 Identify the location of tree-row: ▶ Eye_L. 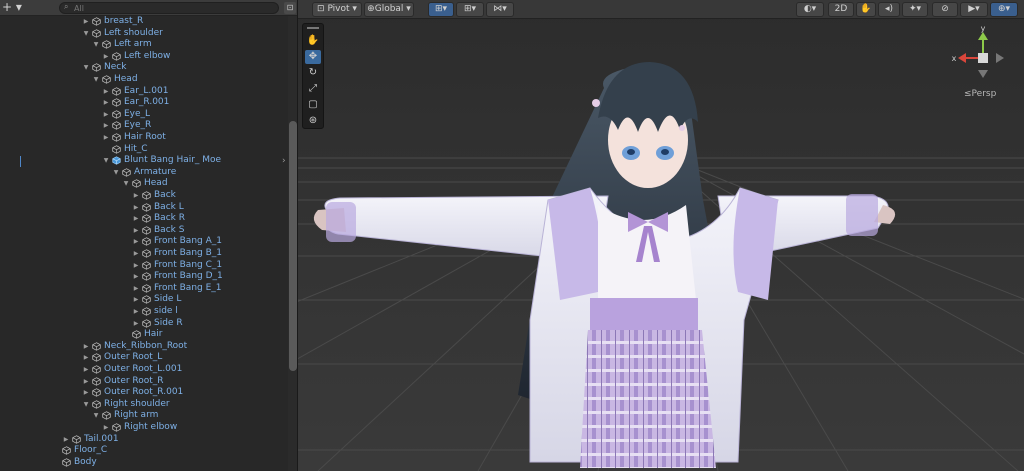
(144, 115).